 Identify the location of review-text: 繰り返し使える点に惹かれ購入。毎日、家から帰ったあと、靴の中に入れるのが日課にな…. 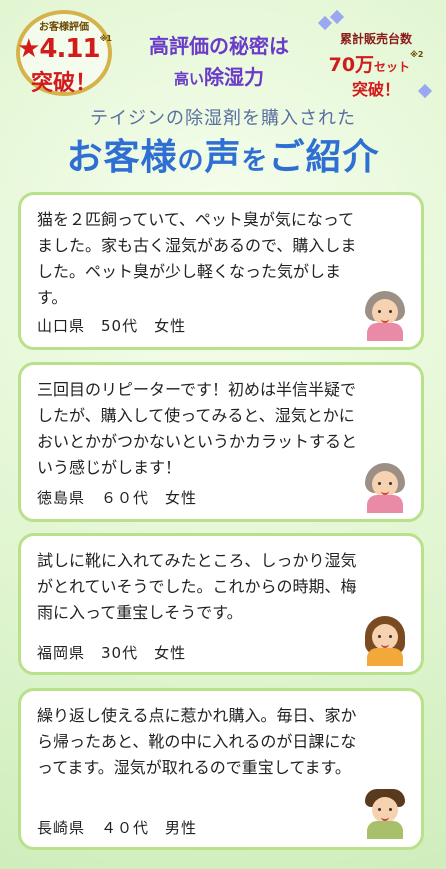
(197, 741).